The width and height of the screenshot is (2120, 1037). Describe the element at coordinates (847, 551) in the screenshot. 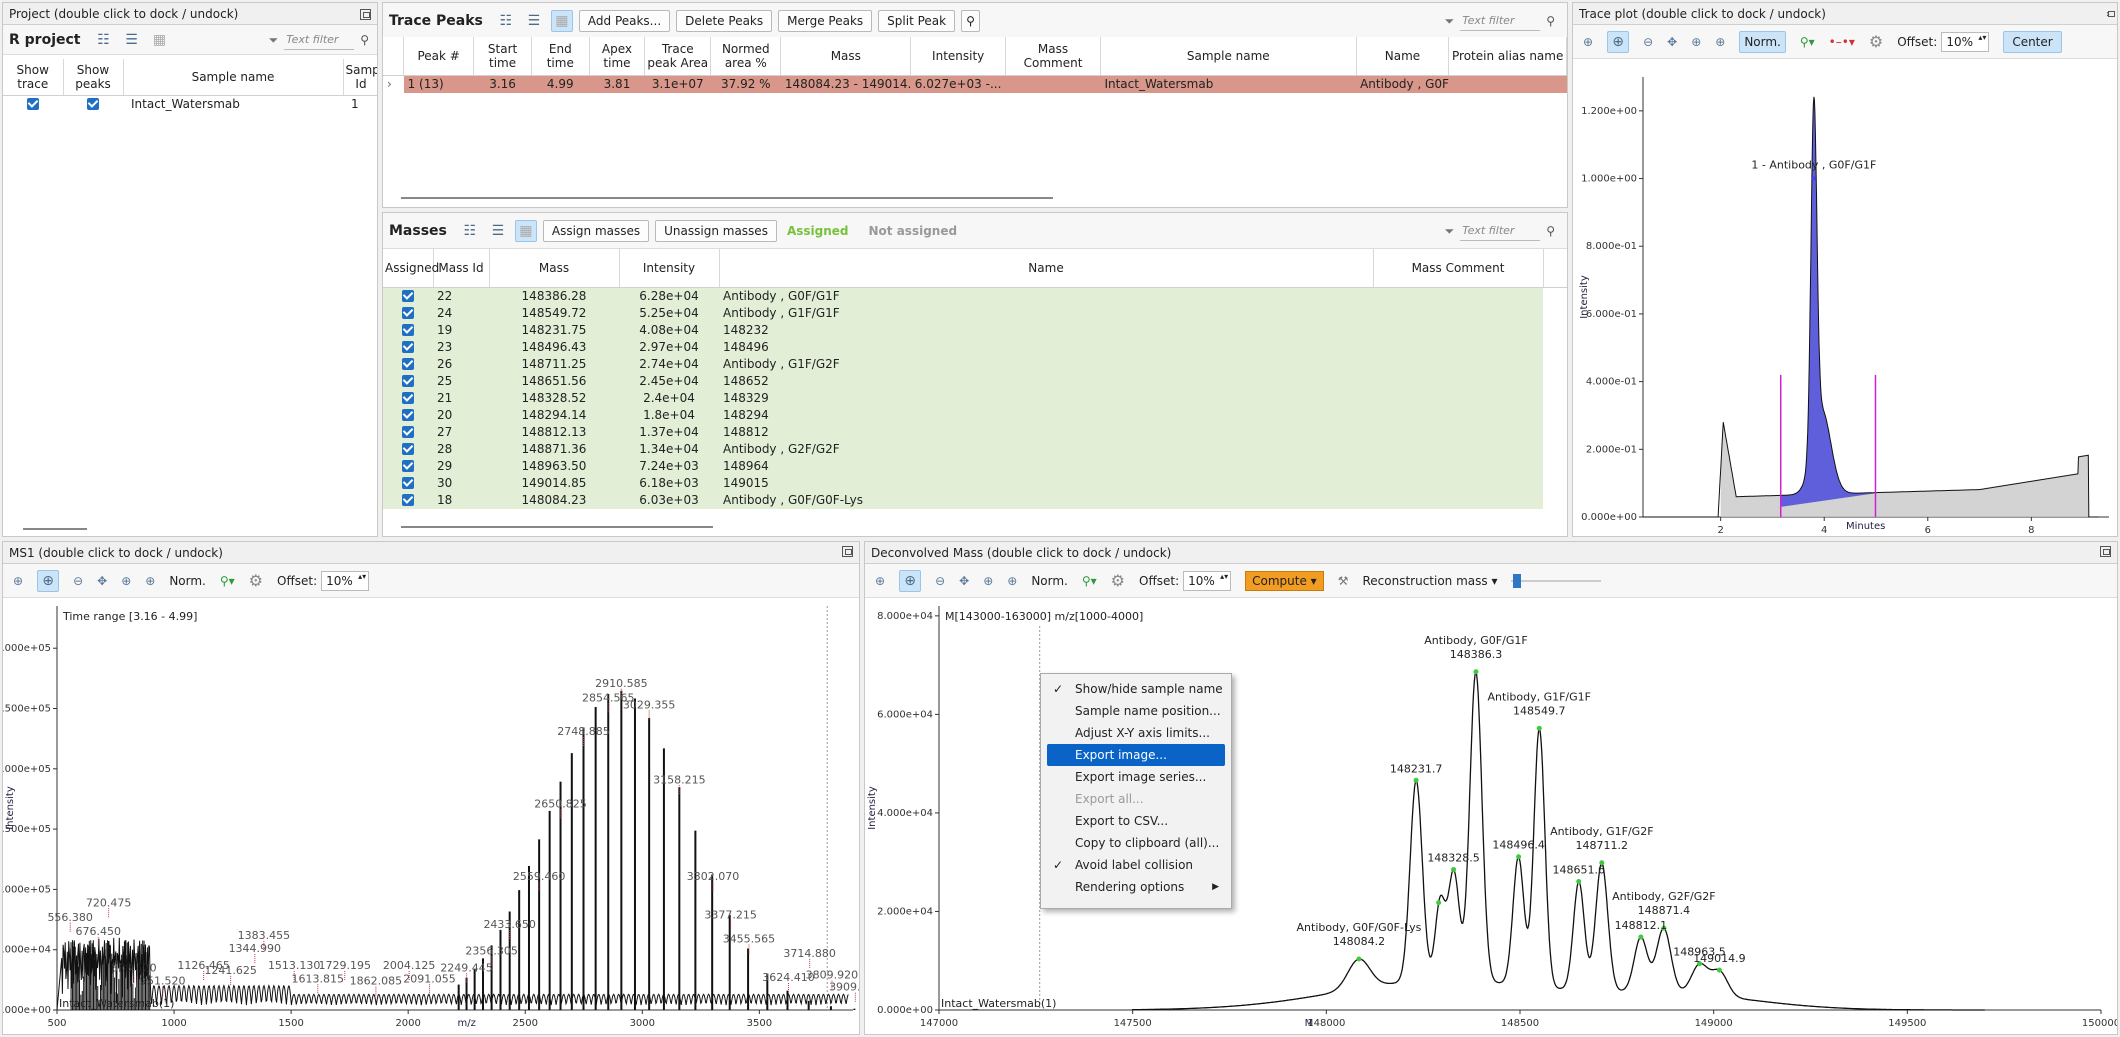

I see `undock-icon` at that location.